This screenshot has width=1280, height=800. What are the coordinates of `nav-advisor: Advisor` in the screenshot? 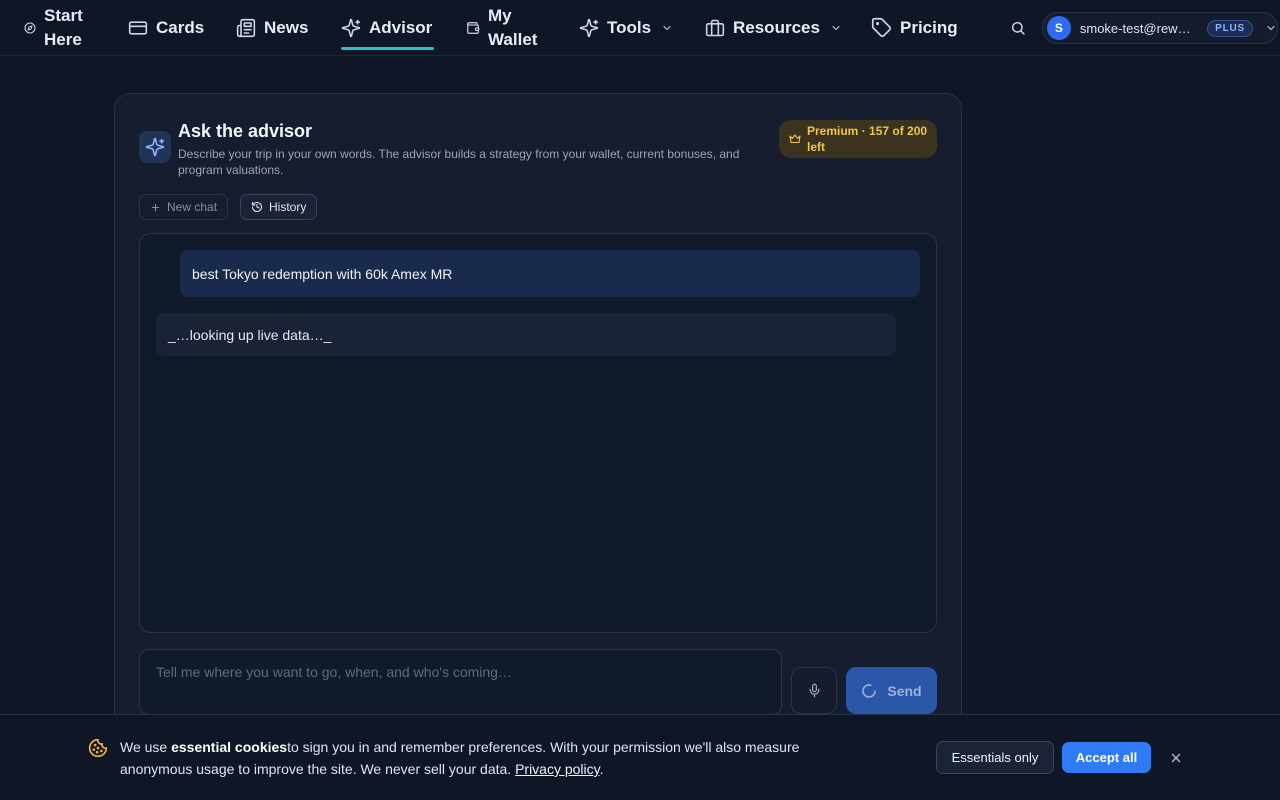 It's located at (387, 27).